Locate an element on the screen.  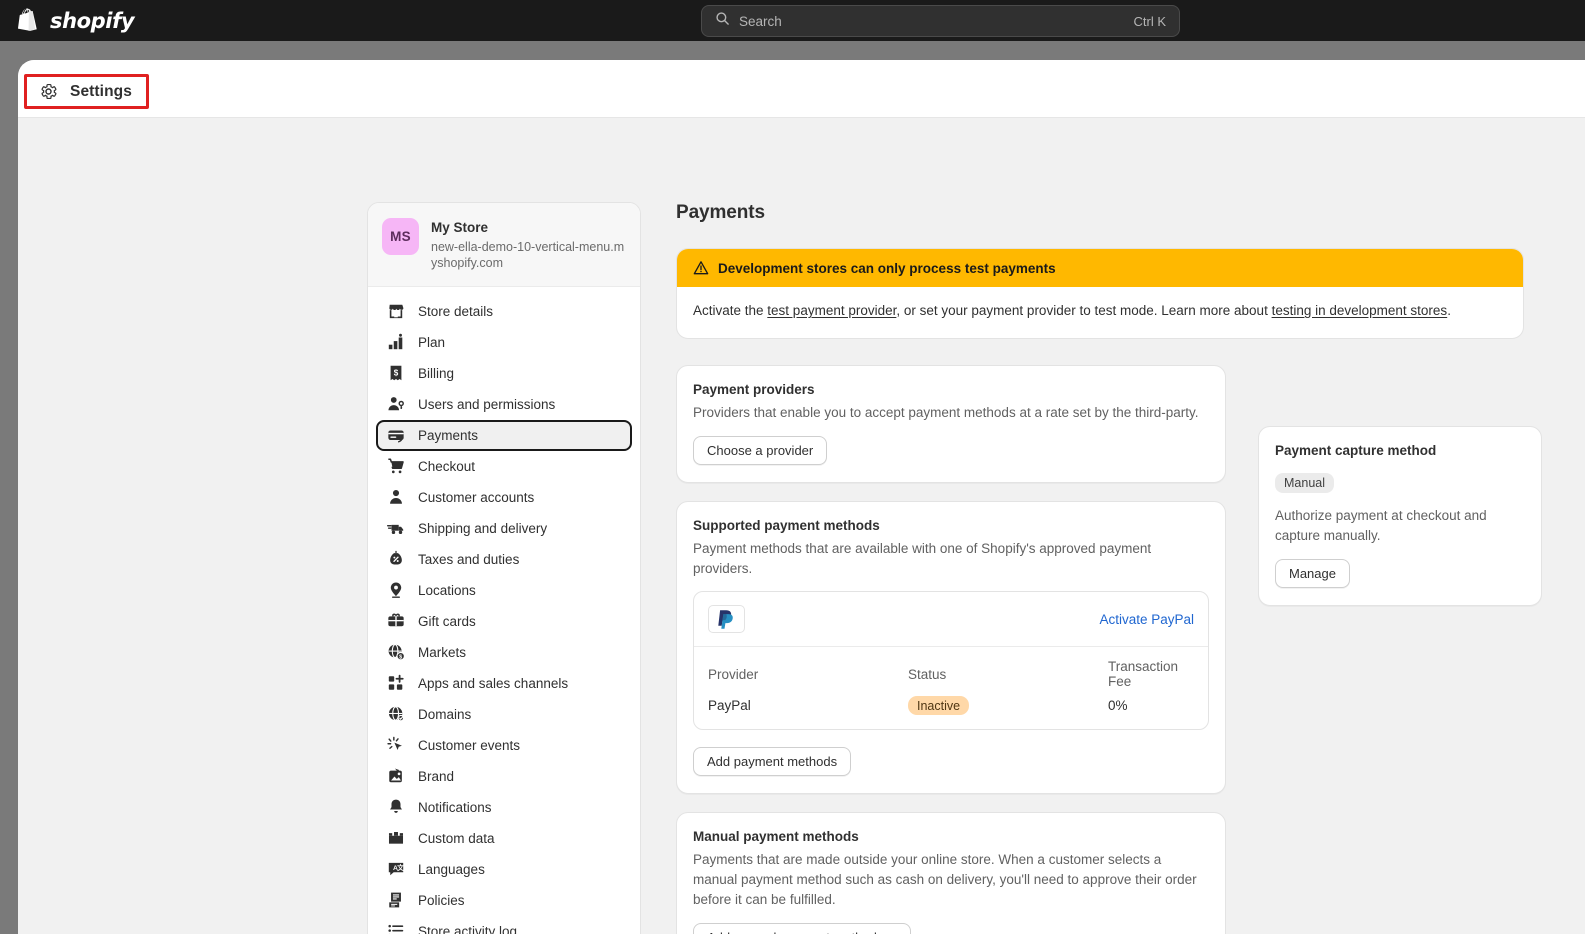
sidebar-item-label: Brand is located at coordinates (436, 776).